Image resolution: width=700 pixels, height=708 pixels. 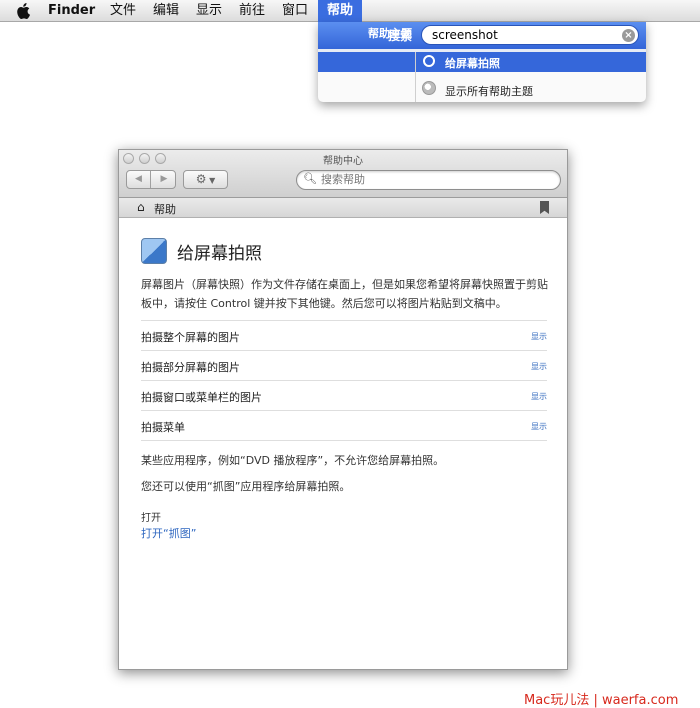 I want to click on task-label: 拍摄窗口或菜单栏的图片, so click(x=201, y=397).